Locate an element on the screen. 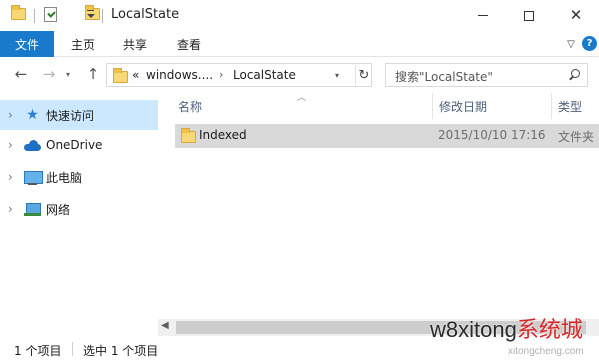  forward-button: → is located at coordinates (49, 74).